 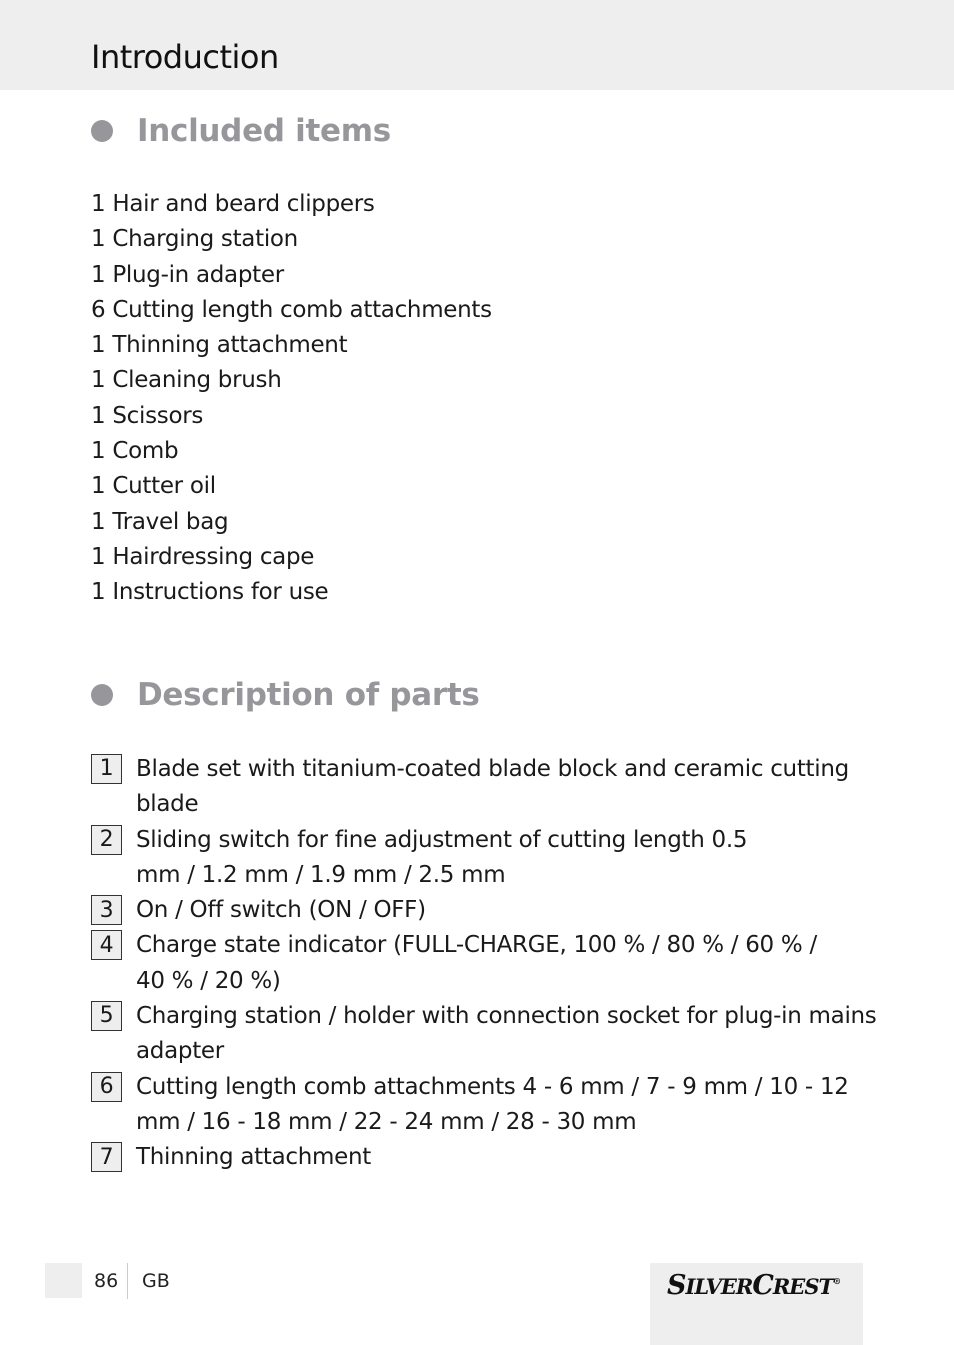 I want to click on logo-part: S, so click(x=676, y=1285).